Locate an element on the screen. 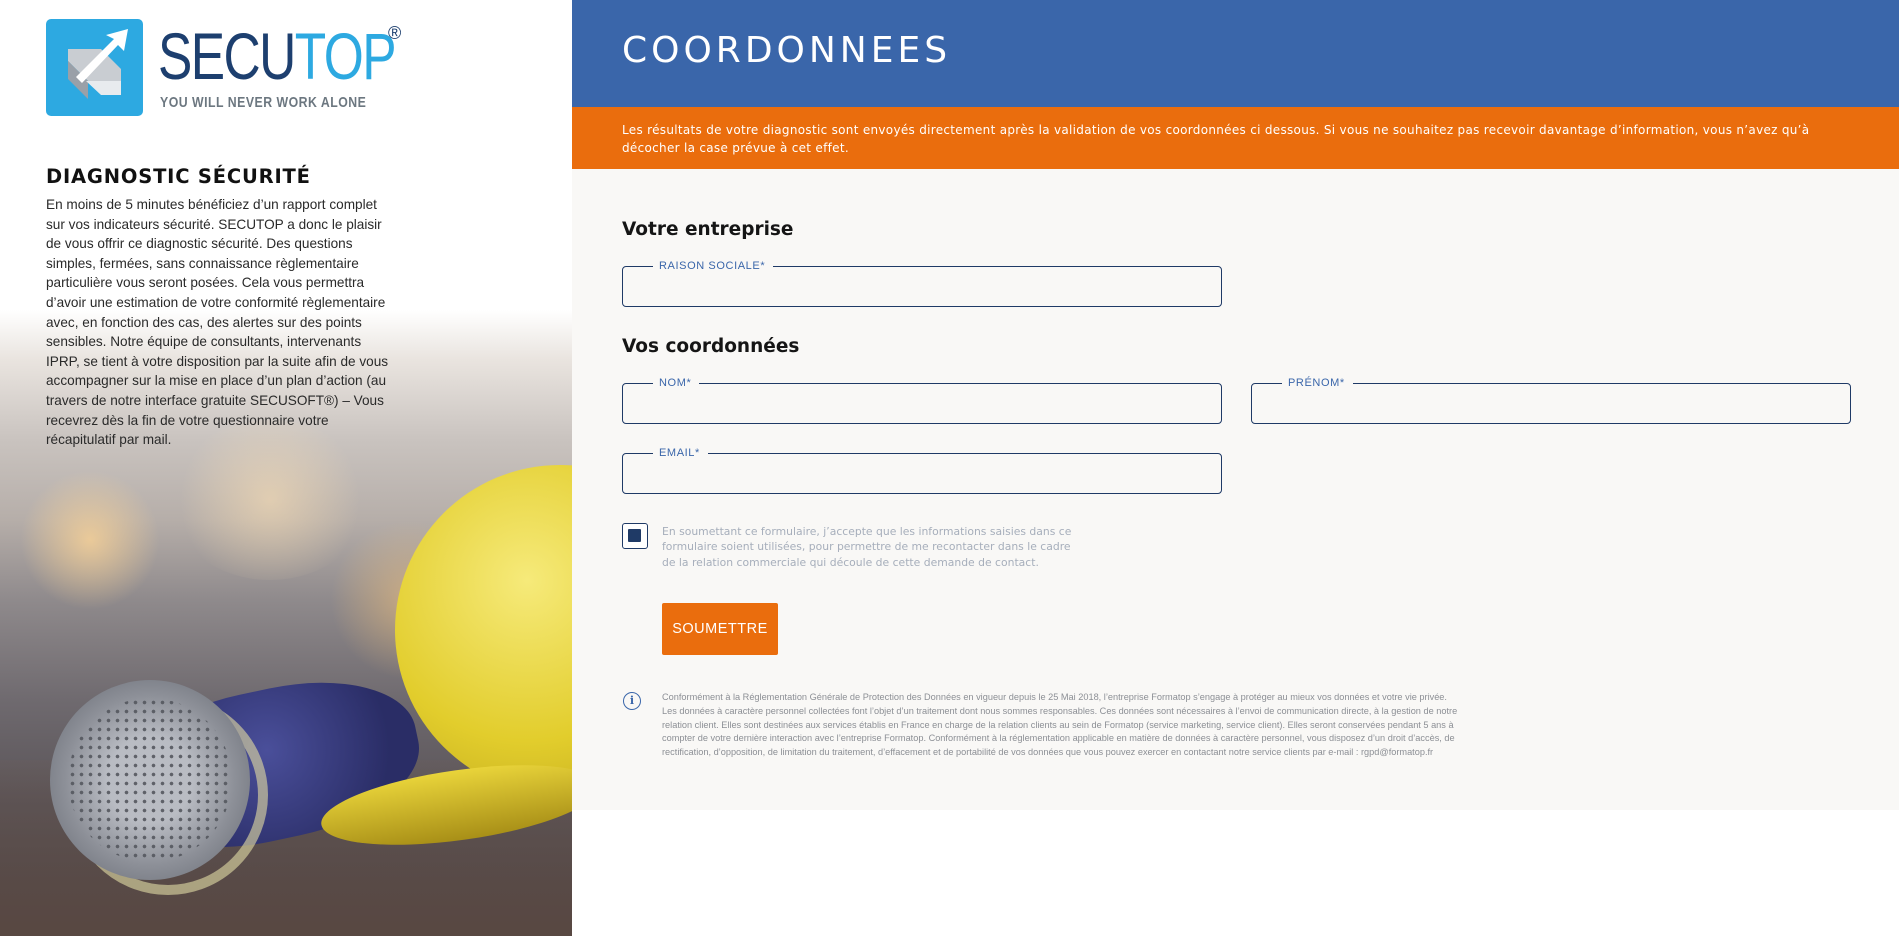  respirator-filter-image is located at coordinates (150, 780).